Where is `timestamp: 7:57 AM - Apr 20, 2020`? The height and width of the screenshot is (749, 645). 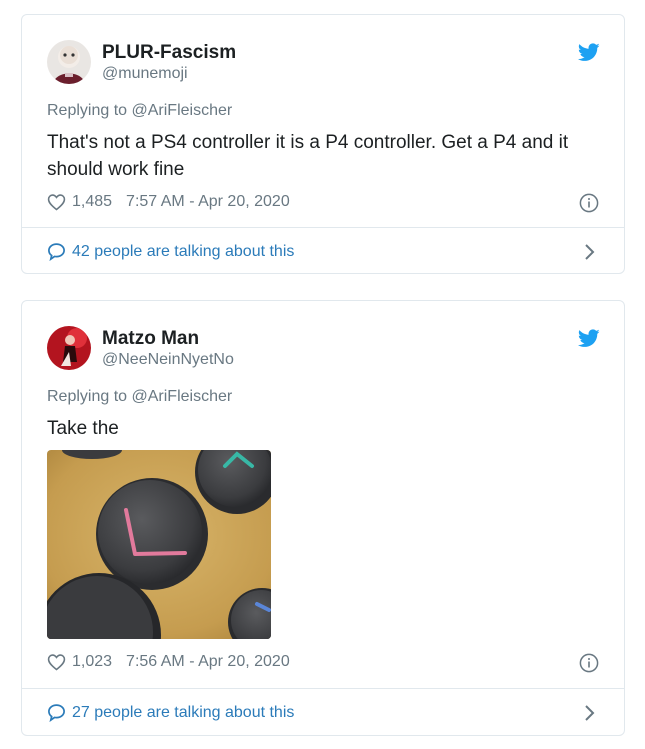 timestamp: 7:57 AM - Apr 20, 2020 is located at coordinates (208, 202).